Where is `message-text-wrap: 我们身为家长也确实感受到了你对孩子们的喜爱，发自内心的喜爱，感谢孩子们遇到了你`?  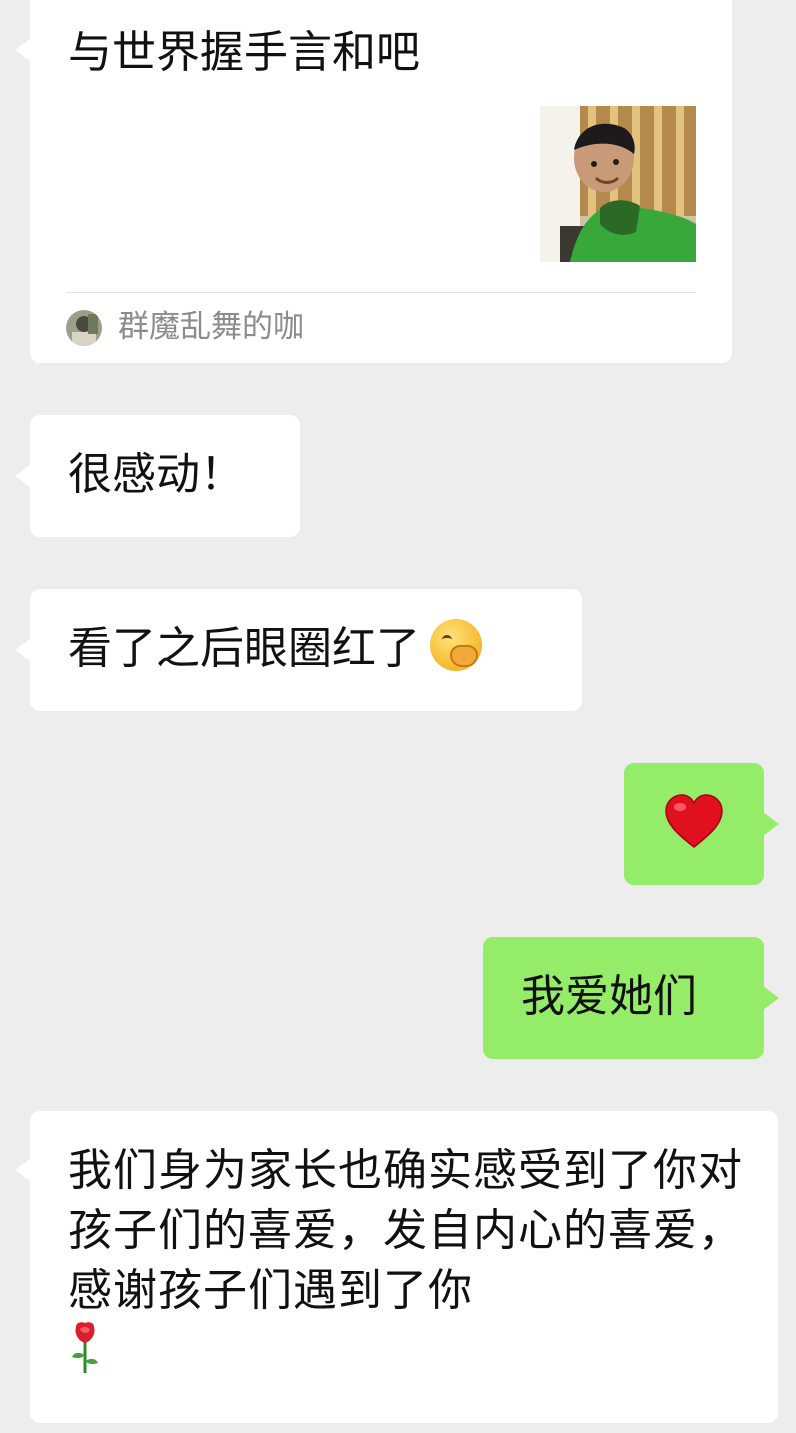 message-text-wrap: 我们身为家长也确实感受到了你对孩子们的喜爱，发自内心的喜爱，感谢孩子们遇到了你 is located at coordinates (408, 1261).